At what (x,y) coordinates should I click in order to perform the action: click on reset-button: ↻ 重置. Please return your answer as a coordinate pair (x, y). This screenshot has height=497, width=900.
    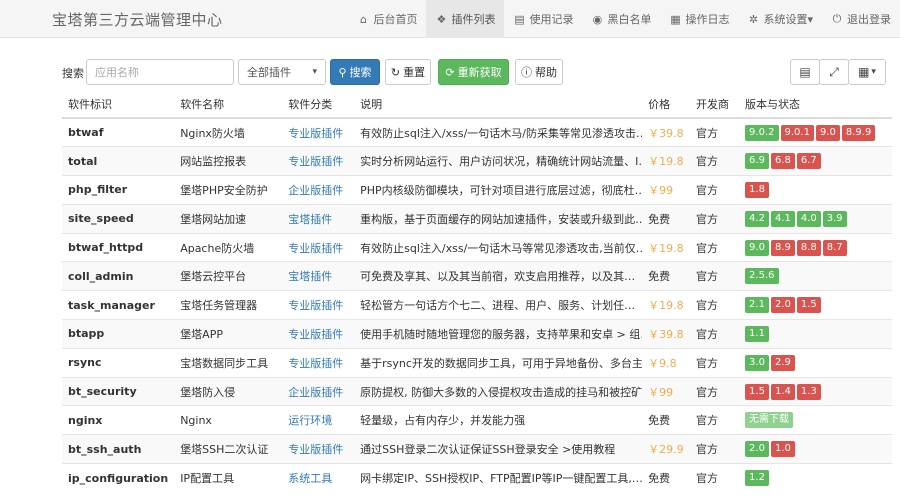
    Looking at the image, I should click on (408, 72).